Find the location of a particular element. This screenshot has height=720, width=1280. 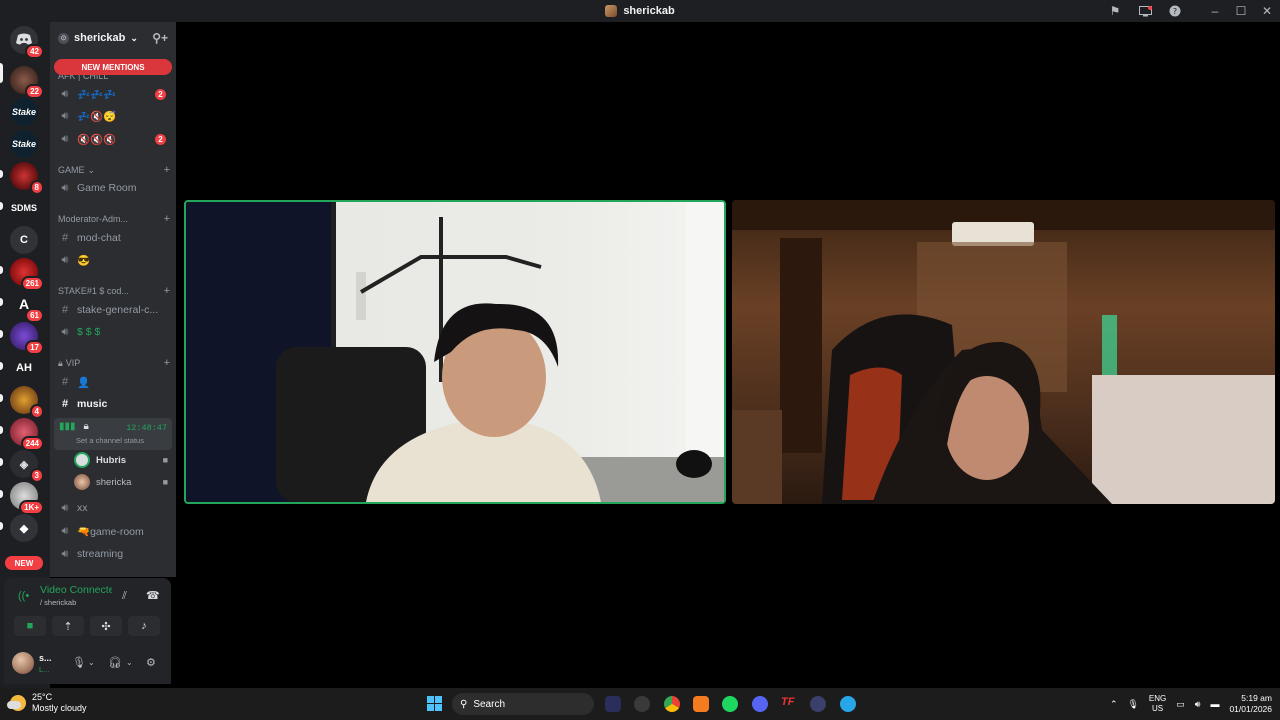

server-icon: 244 is located at coordinates (27, 434).